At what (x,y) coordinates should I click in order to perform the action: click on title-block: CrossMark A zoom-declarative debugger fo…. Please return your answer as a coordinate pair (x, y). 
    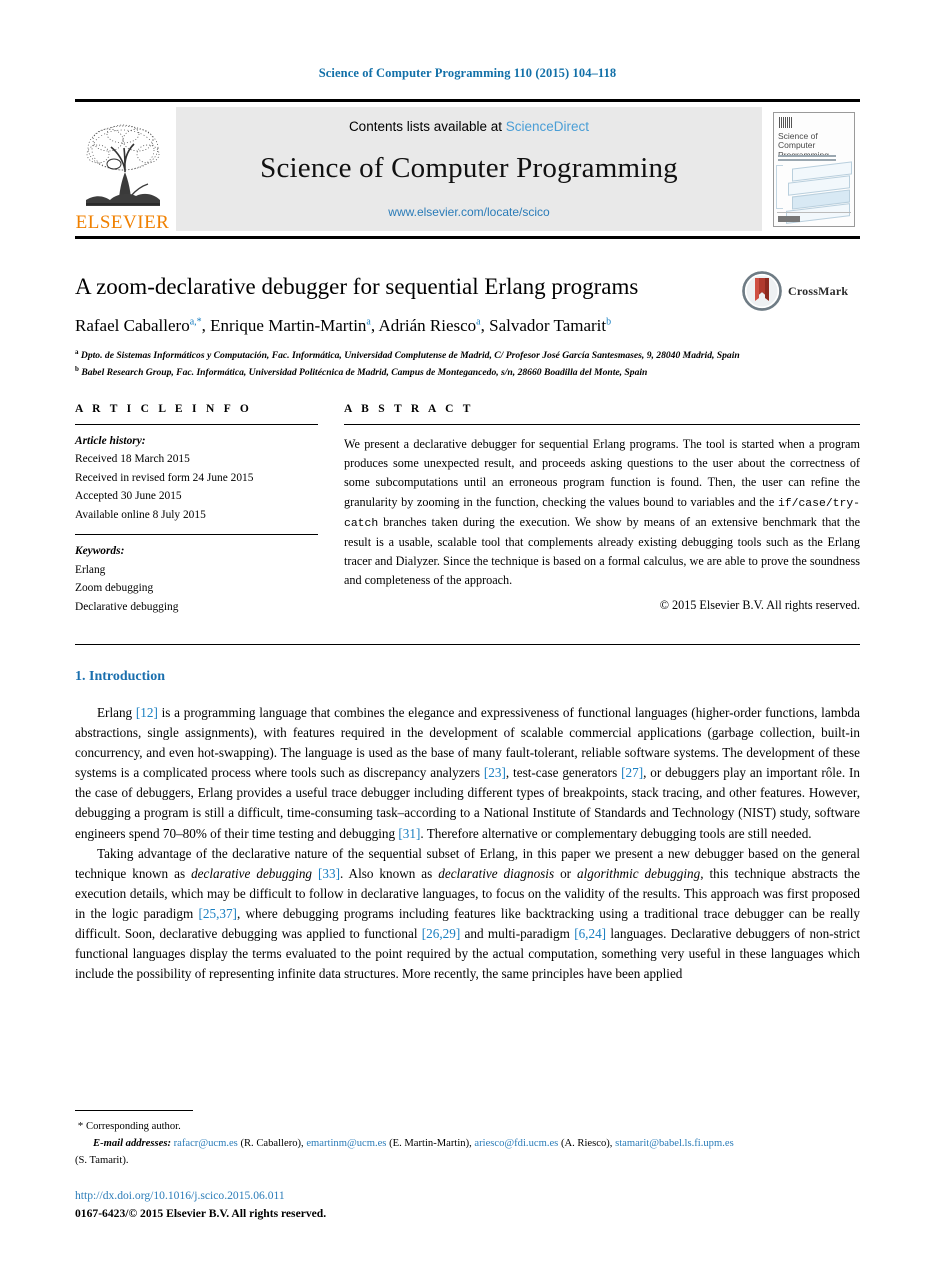
    Looking at the image, I should click on (467, 326).